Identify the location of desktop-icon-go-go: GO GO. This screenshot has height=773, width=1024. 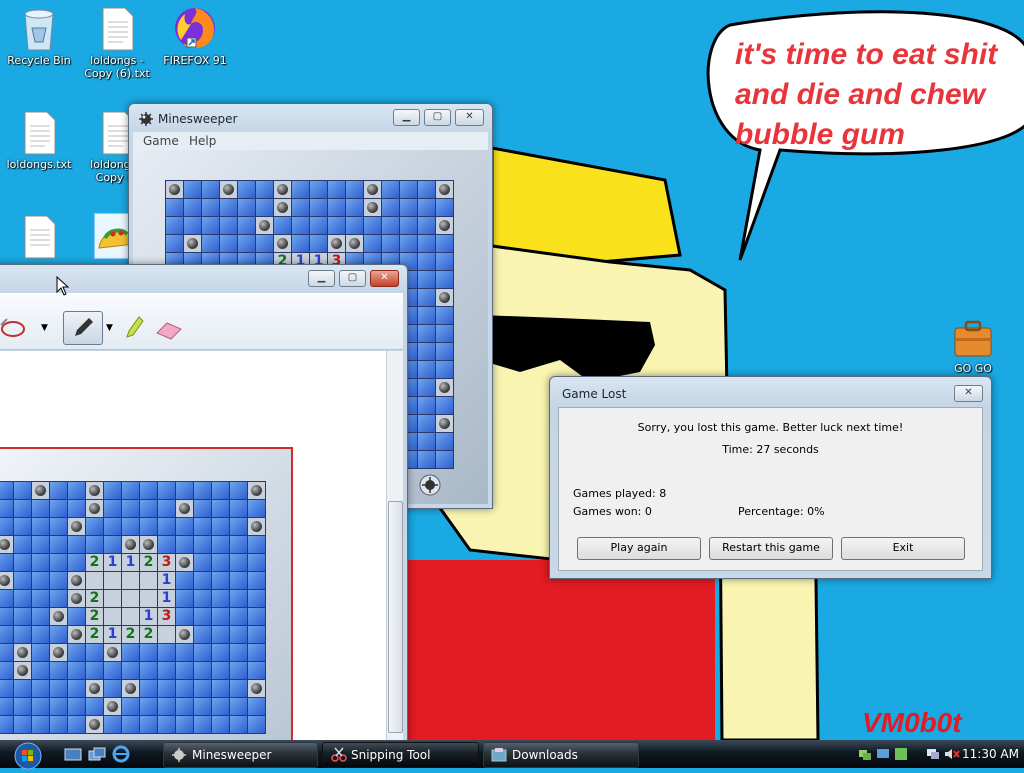
(973, 345).